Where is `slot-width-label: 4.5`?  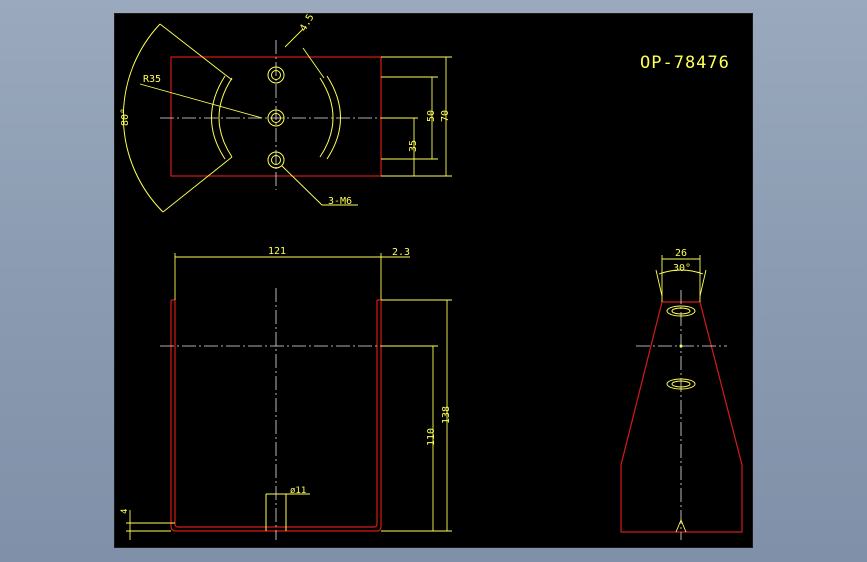
slot-width-label: 4.5 is located at coordinates (307, 22).